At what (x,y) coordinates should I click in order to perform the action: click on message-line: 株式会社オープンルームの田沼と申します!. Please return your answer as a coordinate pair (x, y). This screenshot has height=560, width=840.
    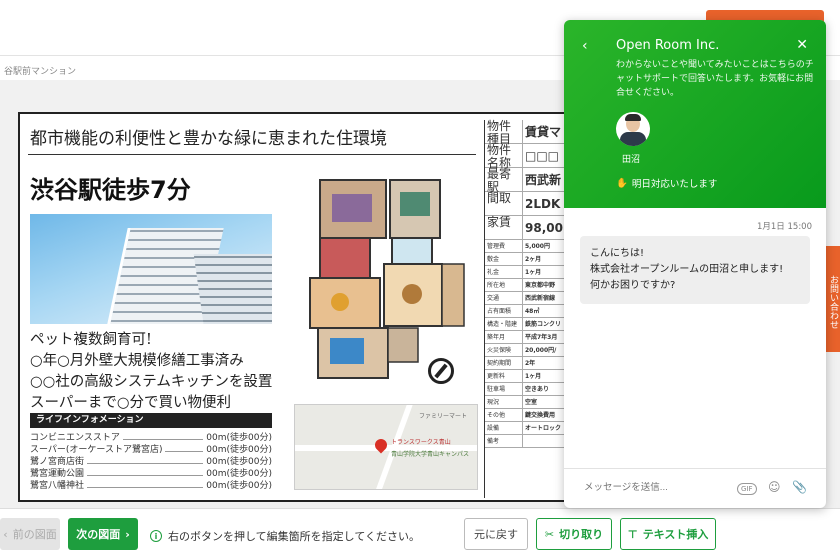
    Looking at the image, I should click on (687, 269).